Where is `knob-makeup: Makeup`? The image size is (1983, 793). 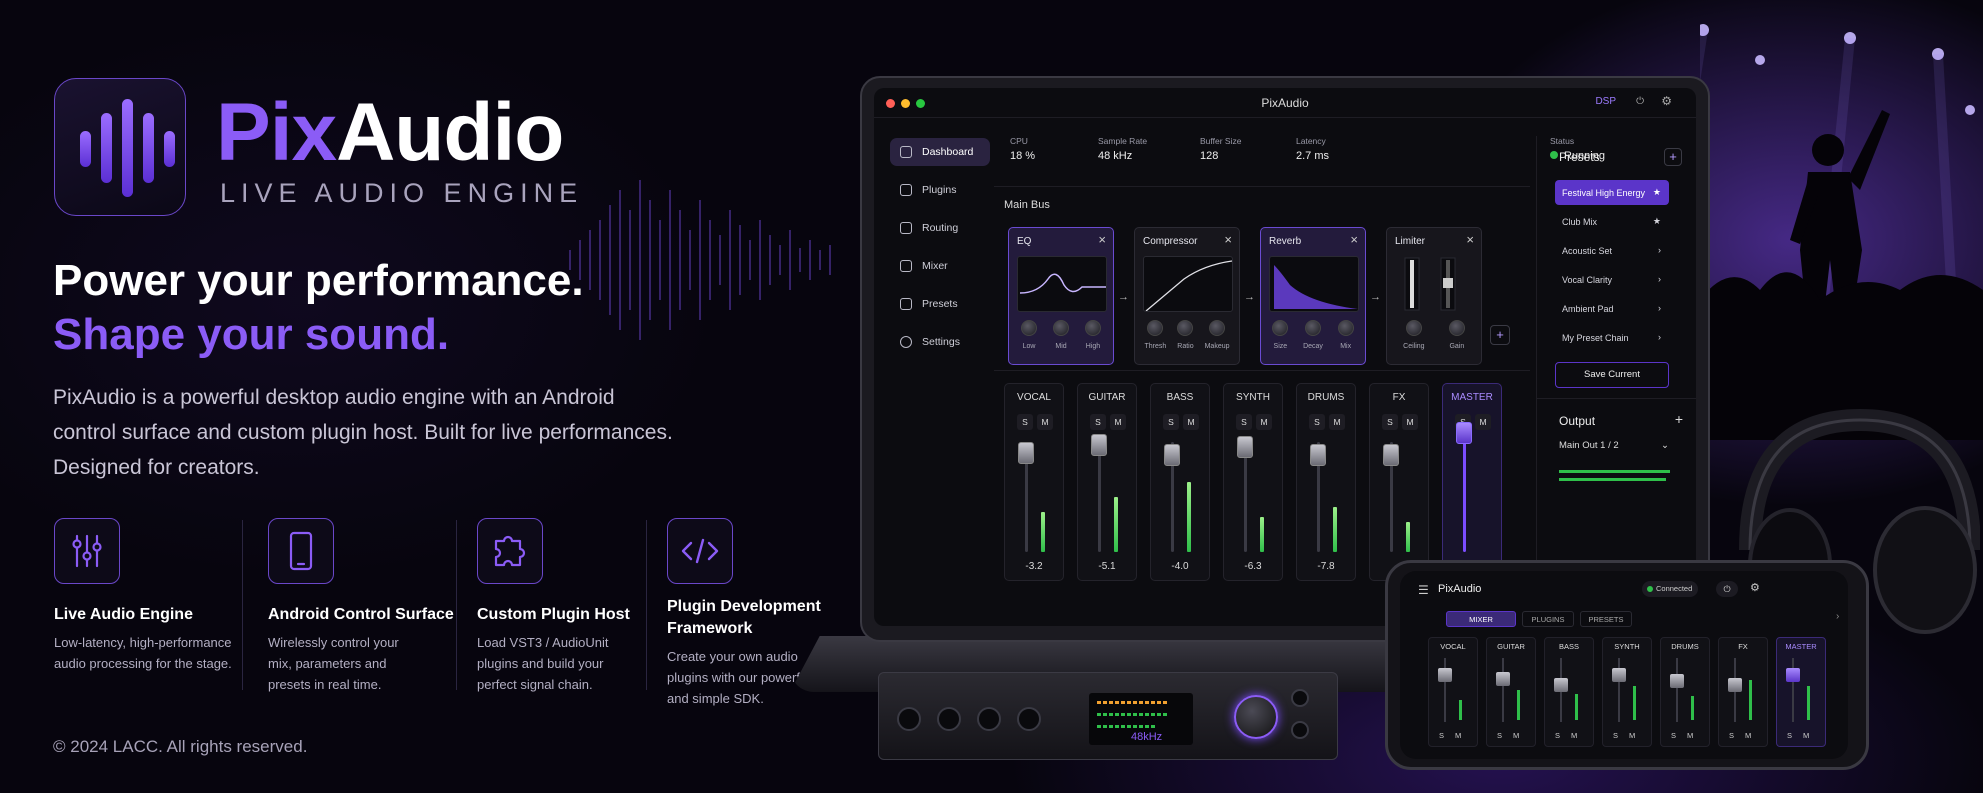 knob-makeup: Makeup is located at coordinates (1217, 335).